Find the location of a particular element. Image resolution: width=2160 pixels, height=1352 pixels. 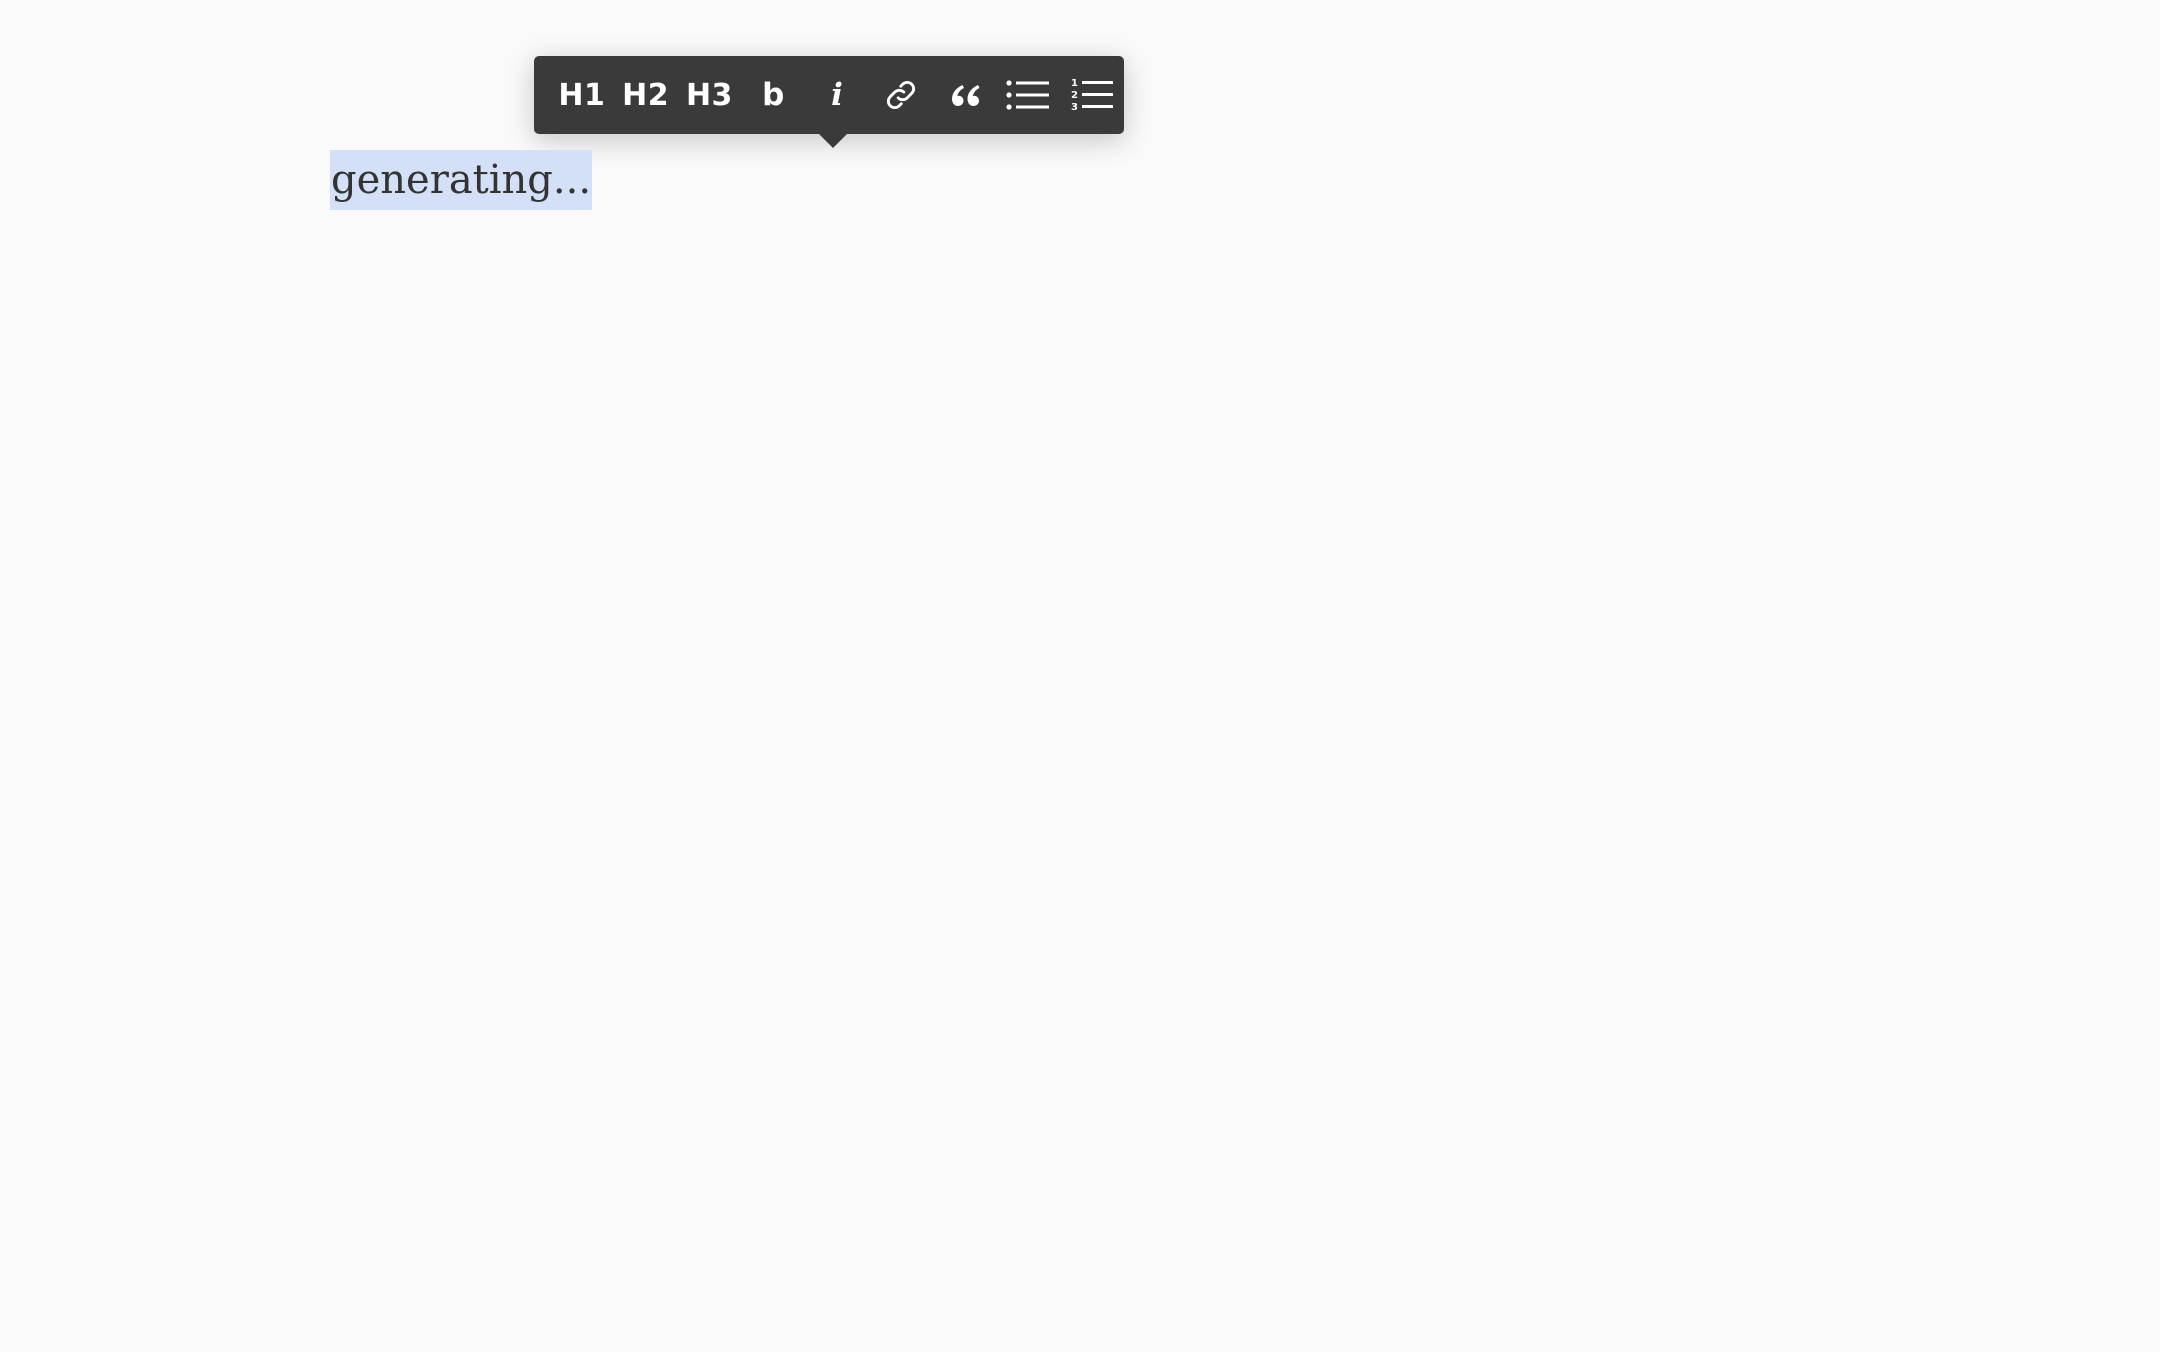

unordered-list-button is located at coordinates (1028, 95).